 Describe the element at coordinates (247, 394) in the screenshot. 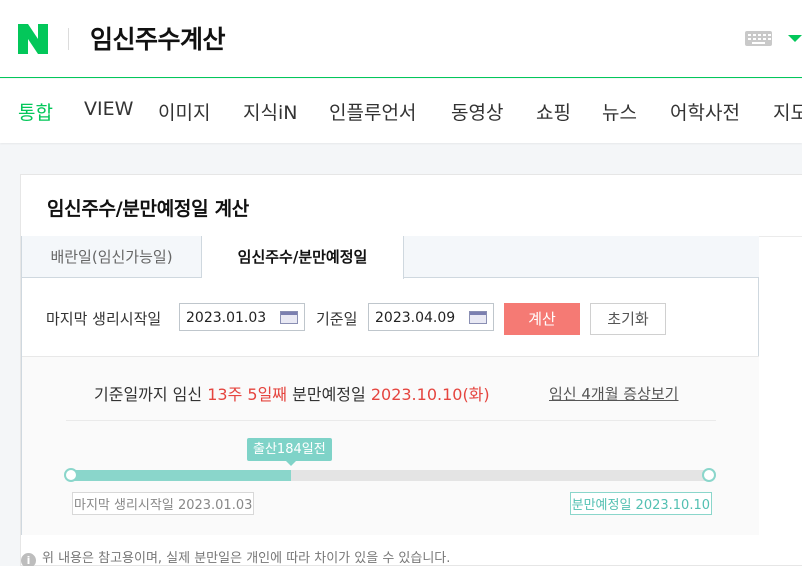

I see `pregnancy-weeks: 13주 5일째` at that location.